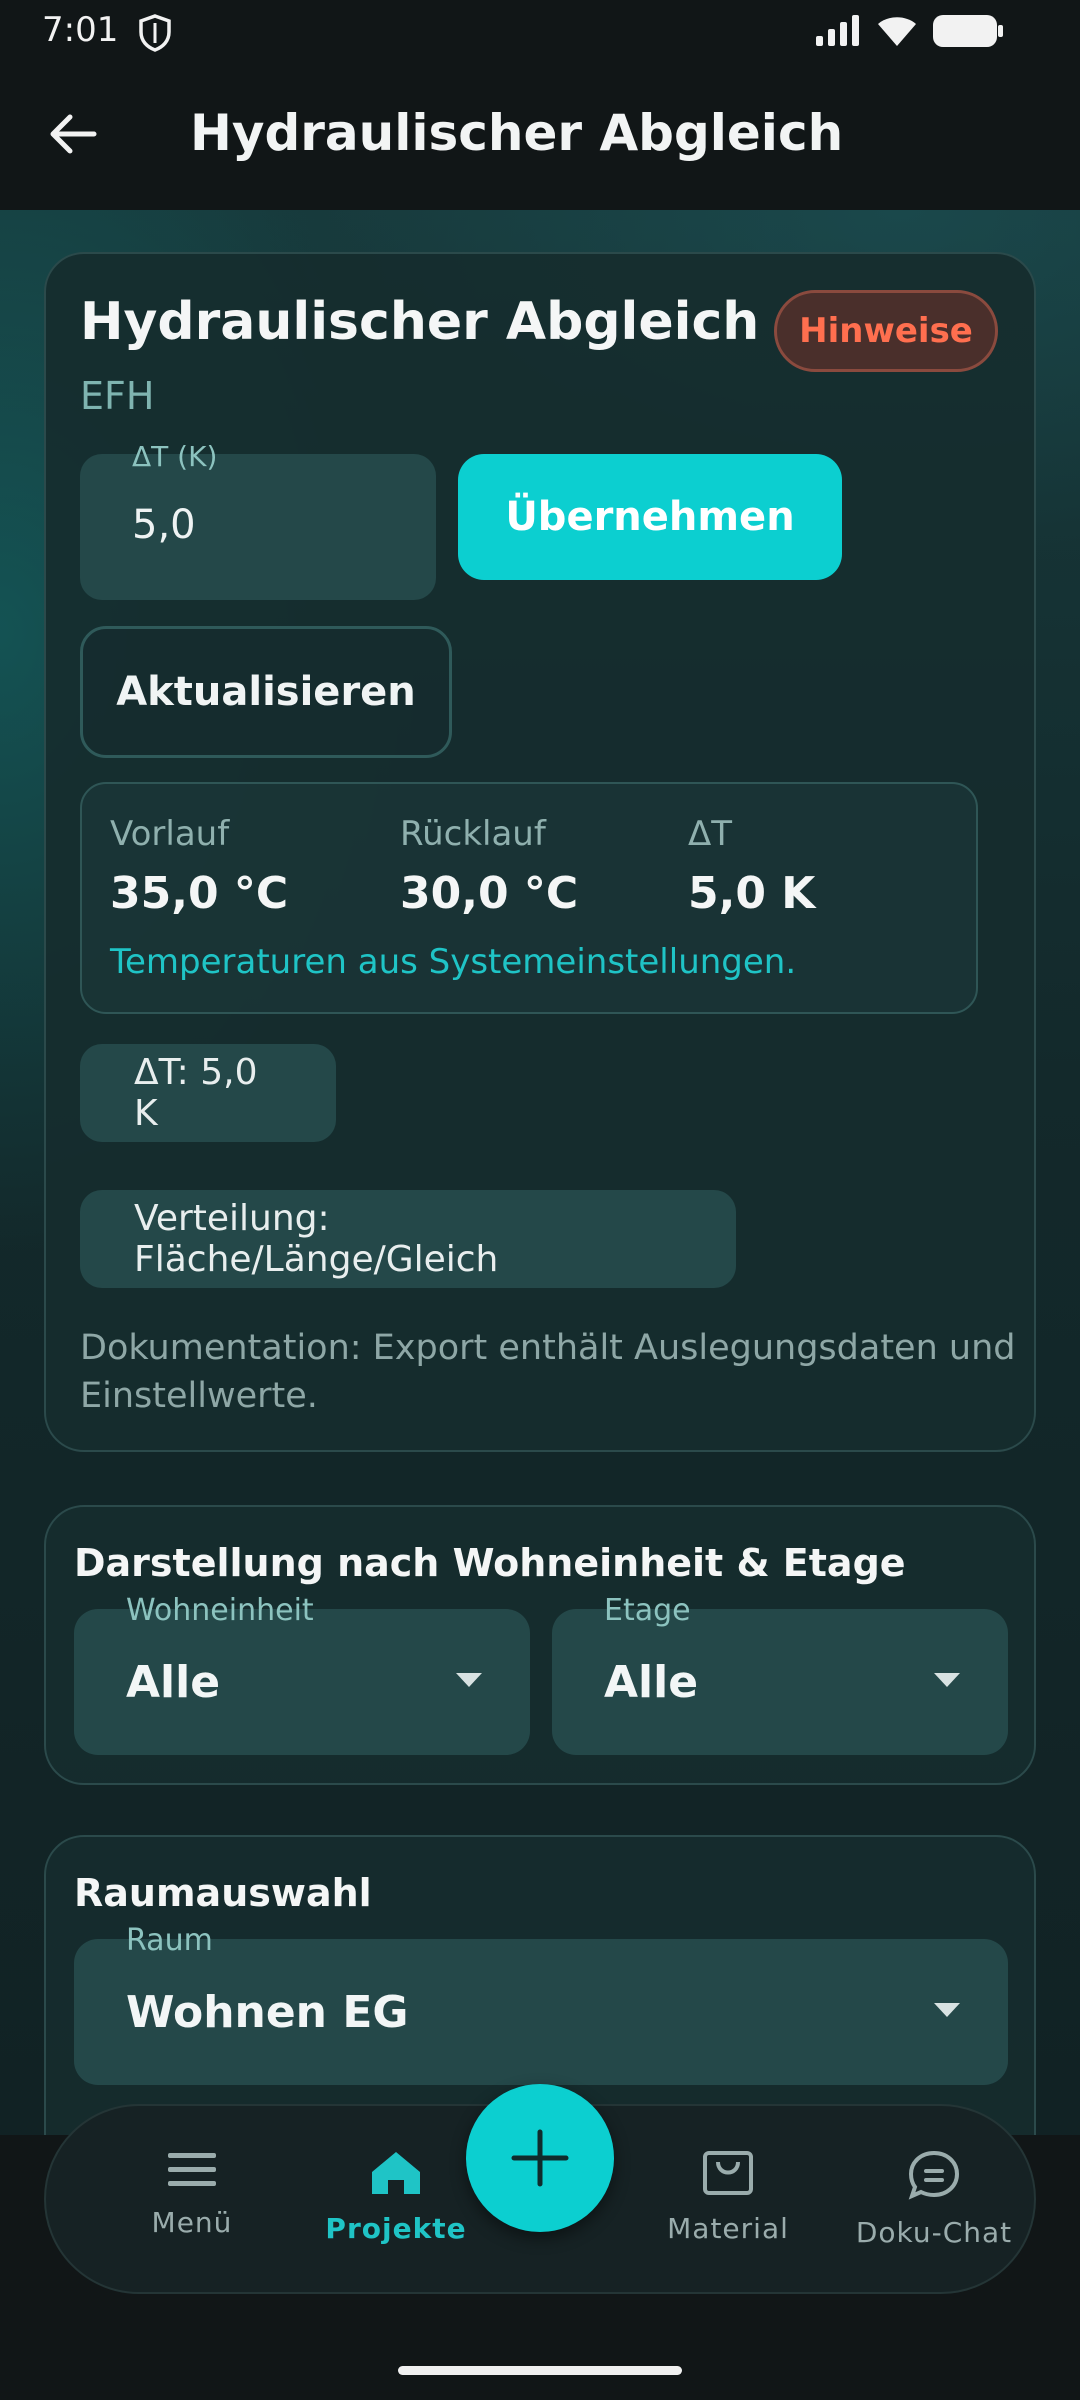 The width and height of the screenshot is (1080, 2400). Describe the element at coordinates (728, 2173) in the screenshot. I see `shopping-bag-icon` at that location.